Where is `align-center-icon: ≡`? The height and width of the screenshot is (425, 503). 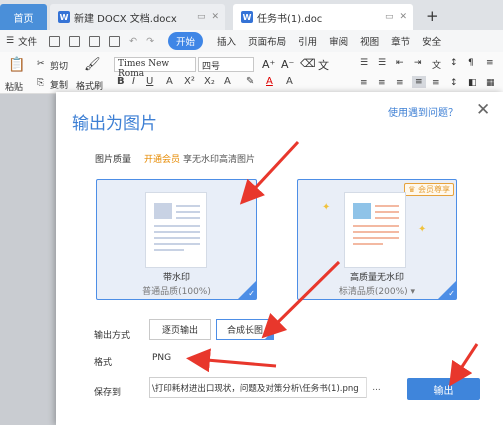
align-center-icon: ≡ is located at coordinates (382, 83).